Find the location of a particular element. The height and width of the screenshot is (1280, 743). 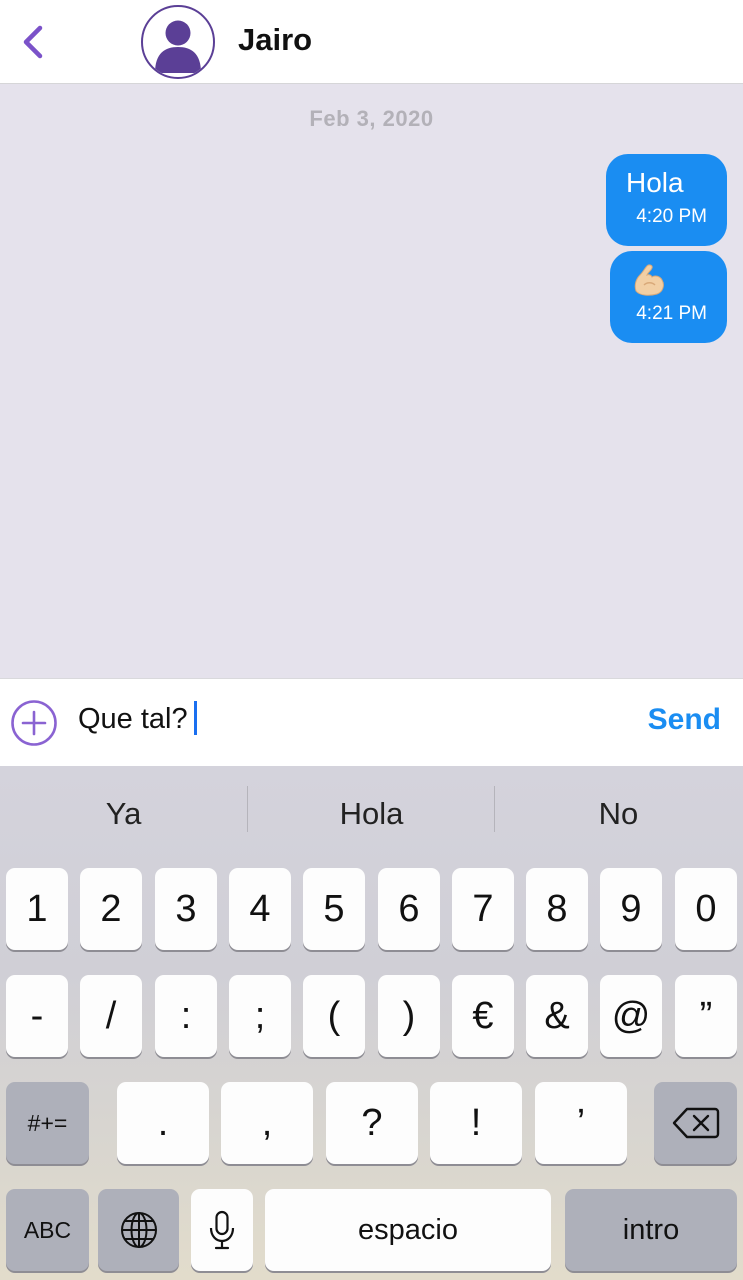

message-bubble: 4:21 PM is located at coordinates (668, 297).